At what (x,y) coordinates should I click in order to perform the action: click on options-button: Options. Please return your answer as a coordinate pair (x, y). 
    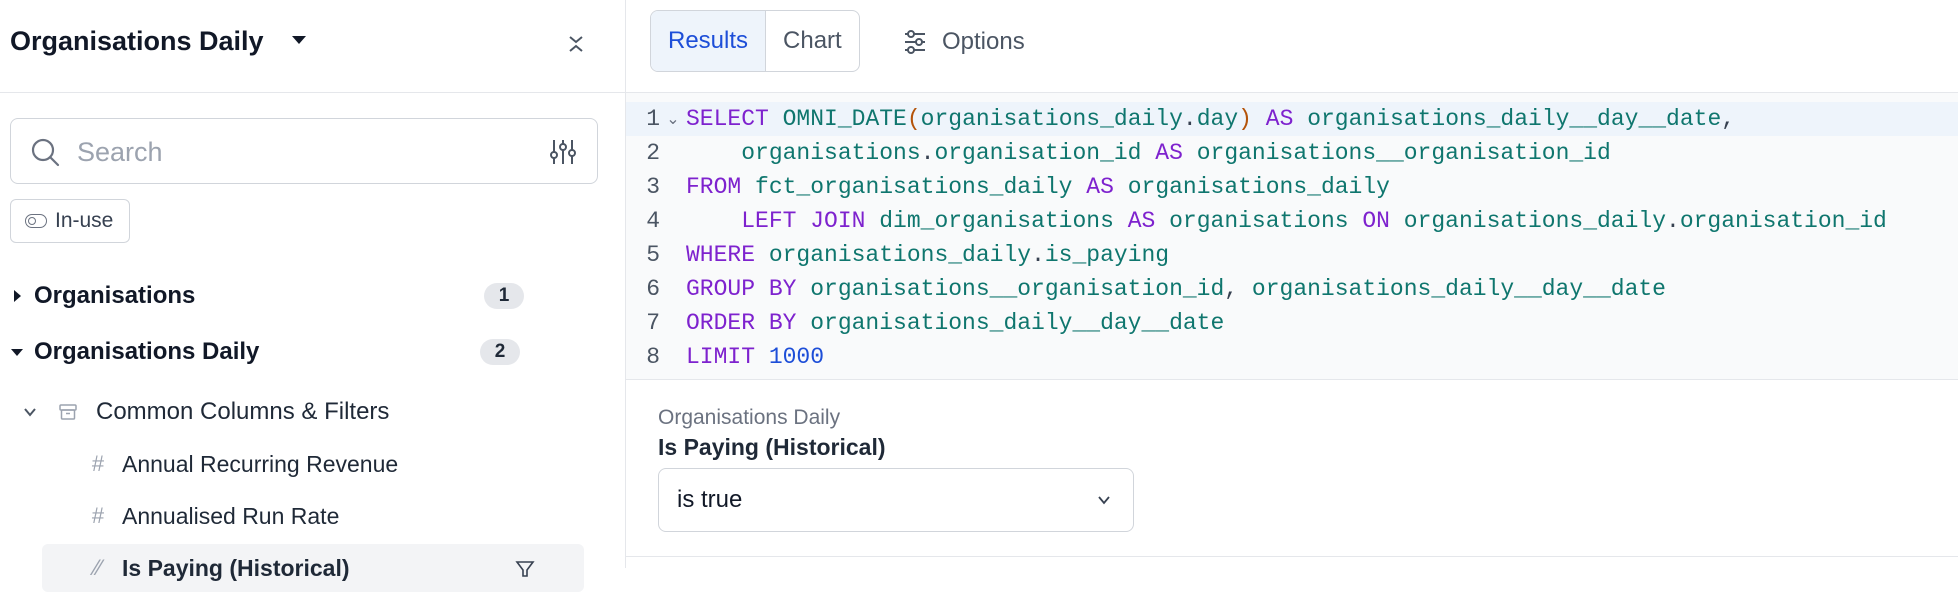
    Looking at the image, I should click on (963, 42).